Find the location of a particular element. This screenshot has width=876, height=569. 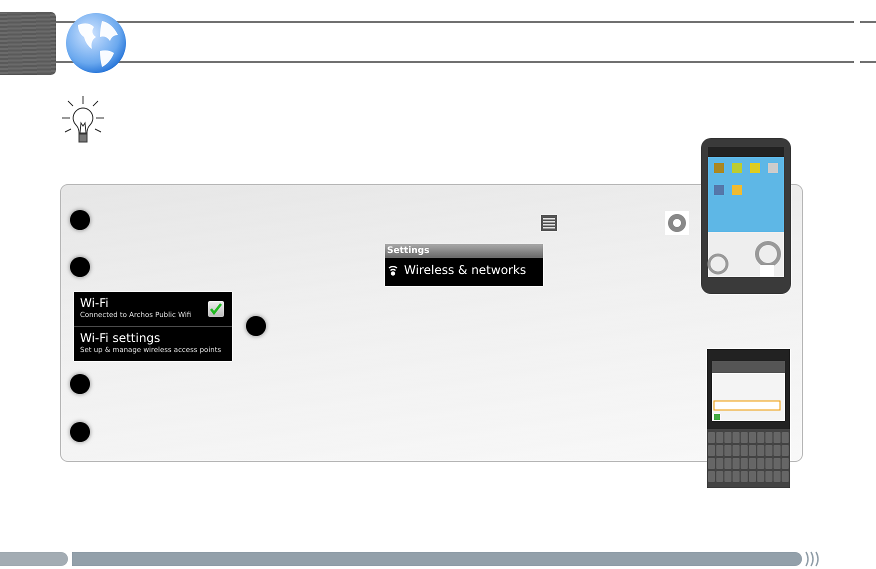

settings-icon is located at coordinates (677, 223).